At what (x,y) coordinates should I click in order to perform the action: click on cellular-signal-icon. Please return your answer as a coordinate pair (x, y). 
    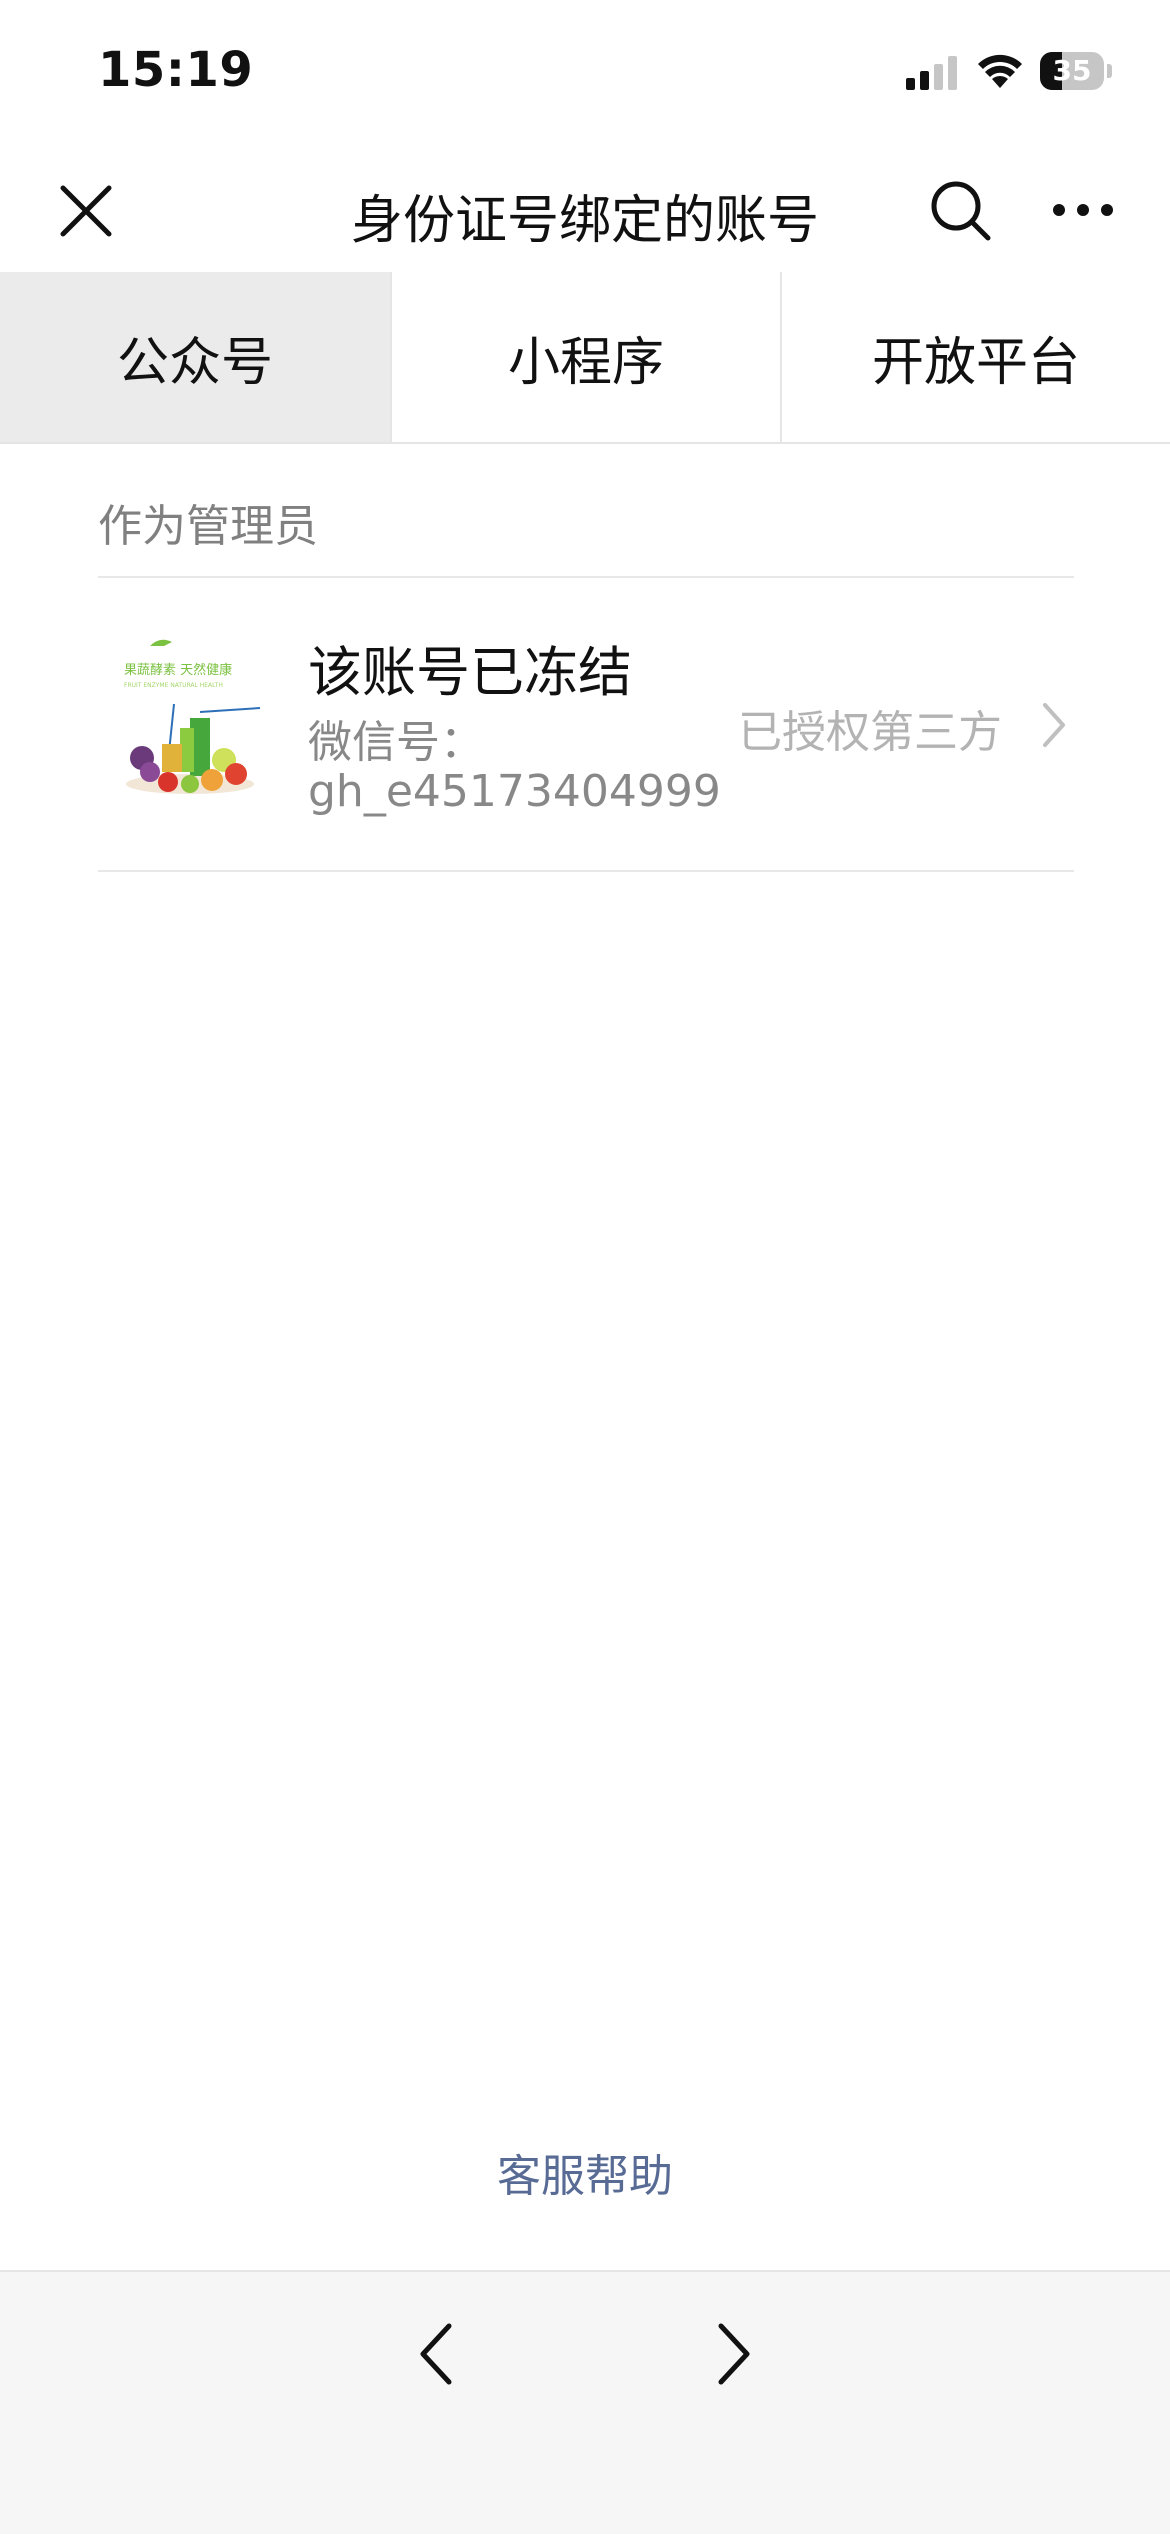
    Looking at the image, I should click on (931, 73).